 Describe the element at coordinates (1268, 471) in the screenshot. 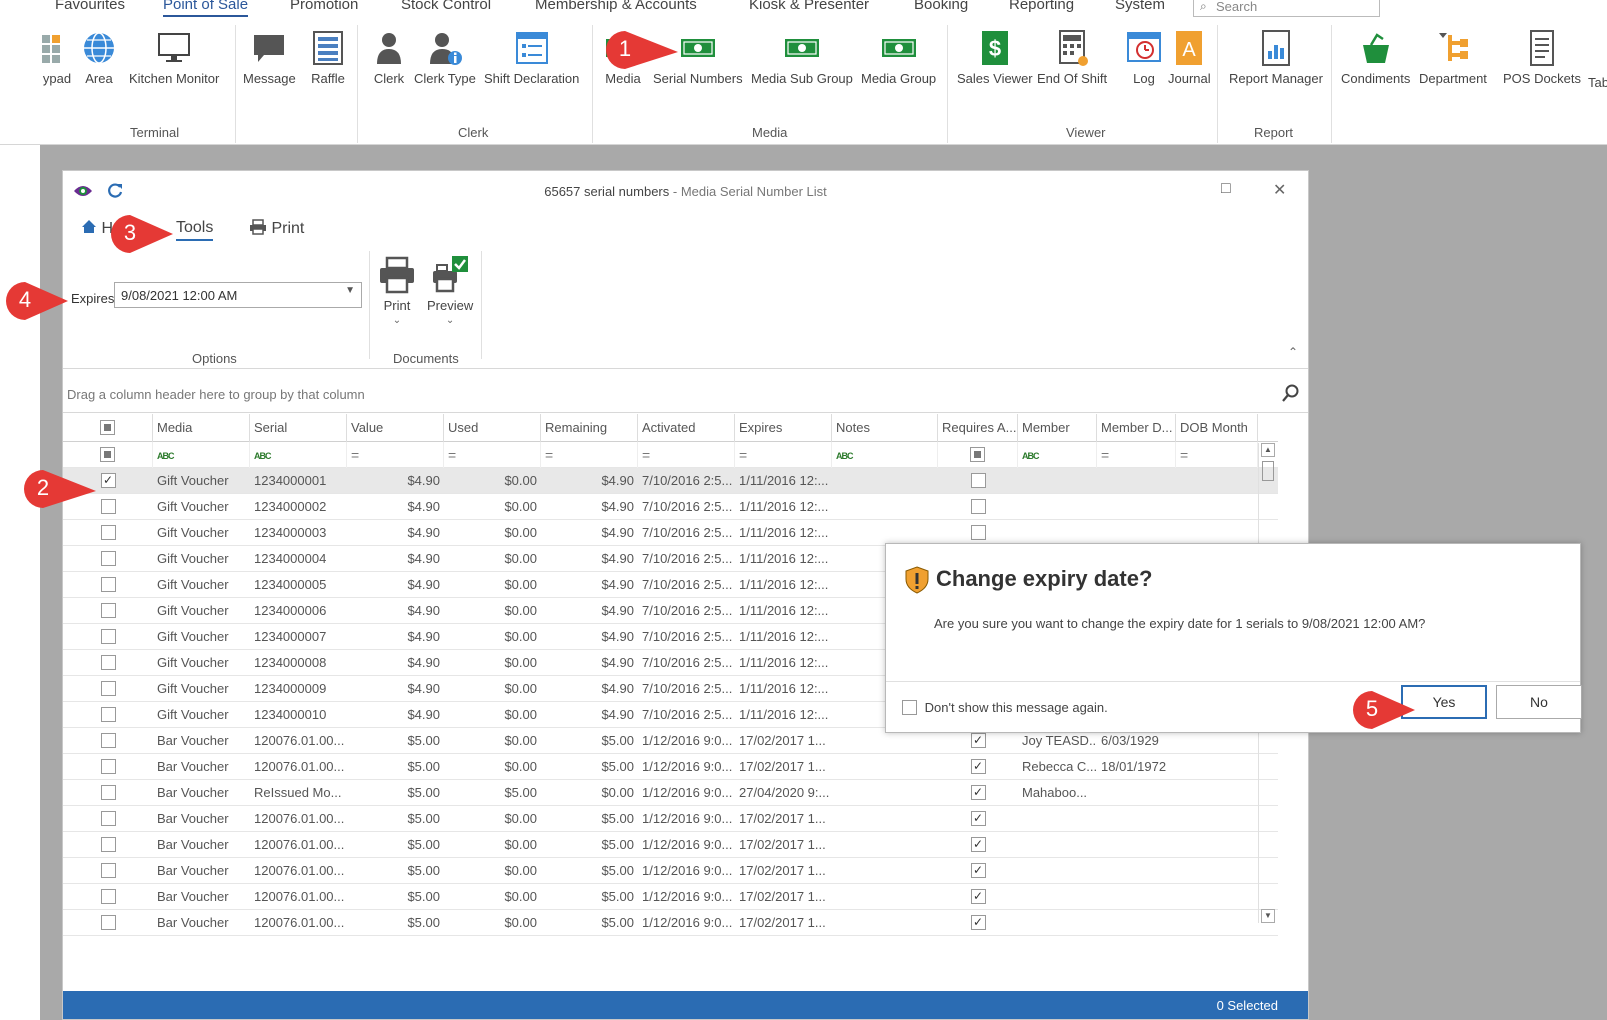

I see `scroll-thumb` at that location.